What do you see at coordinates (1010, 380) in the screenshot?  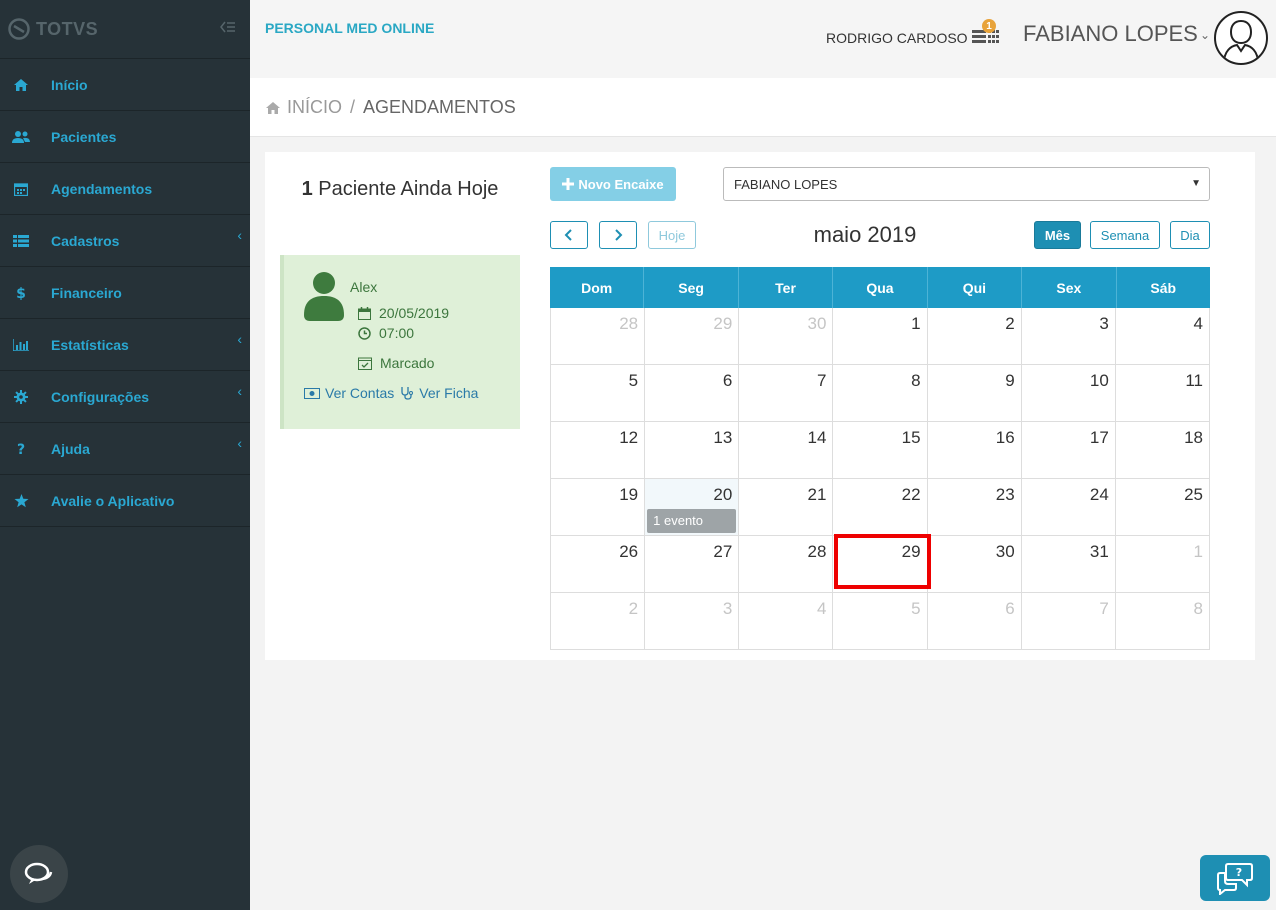 I see `day-number: 9` at bounding box center [1010, 380].